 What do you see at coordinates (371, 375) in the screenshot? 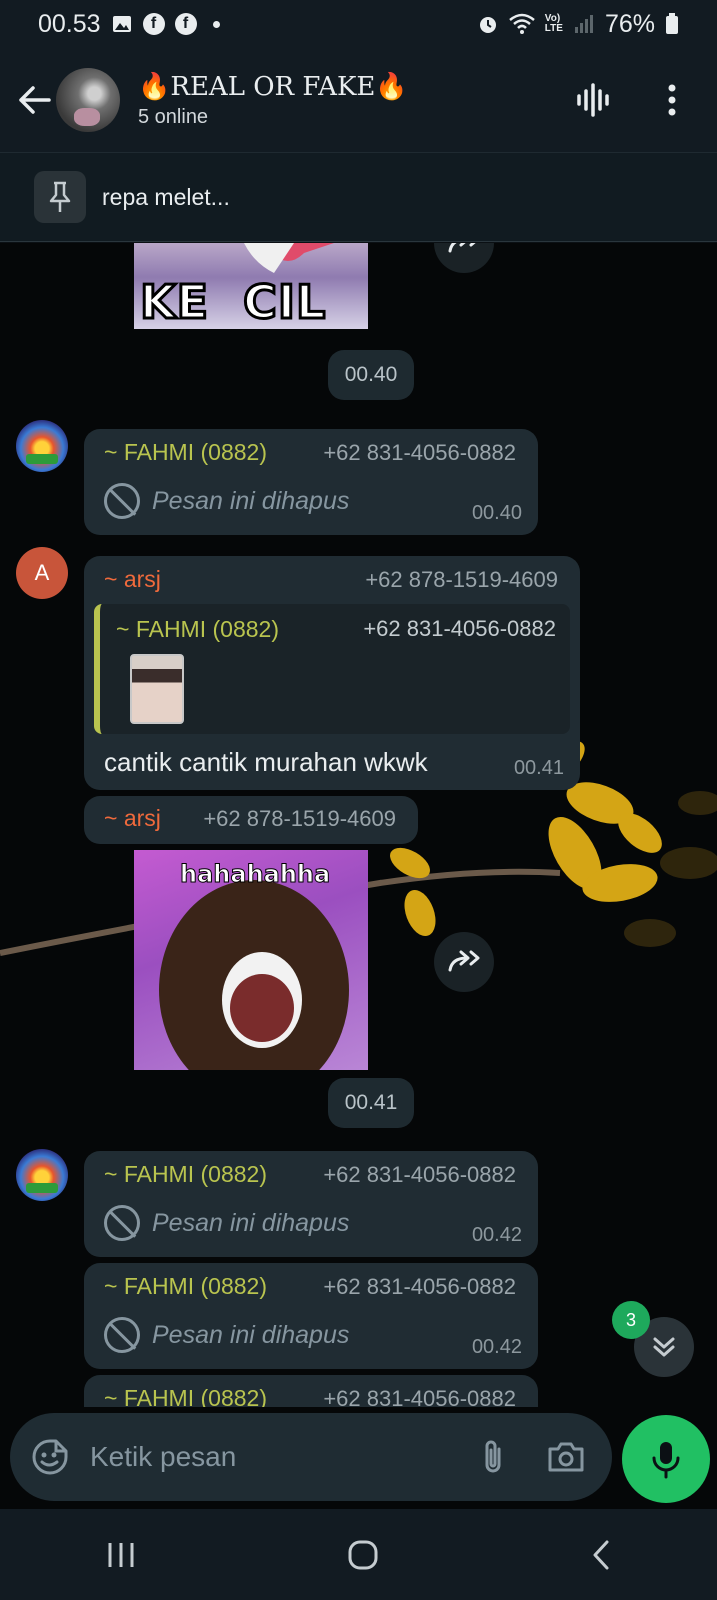
I see `time-chip: 00.40` at bounding box center [371, 375].